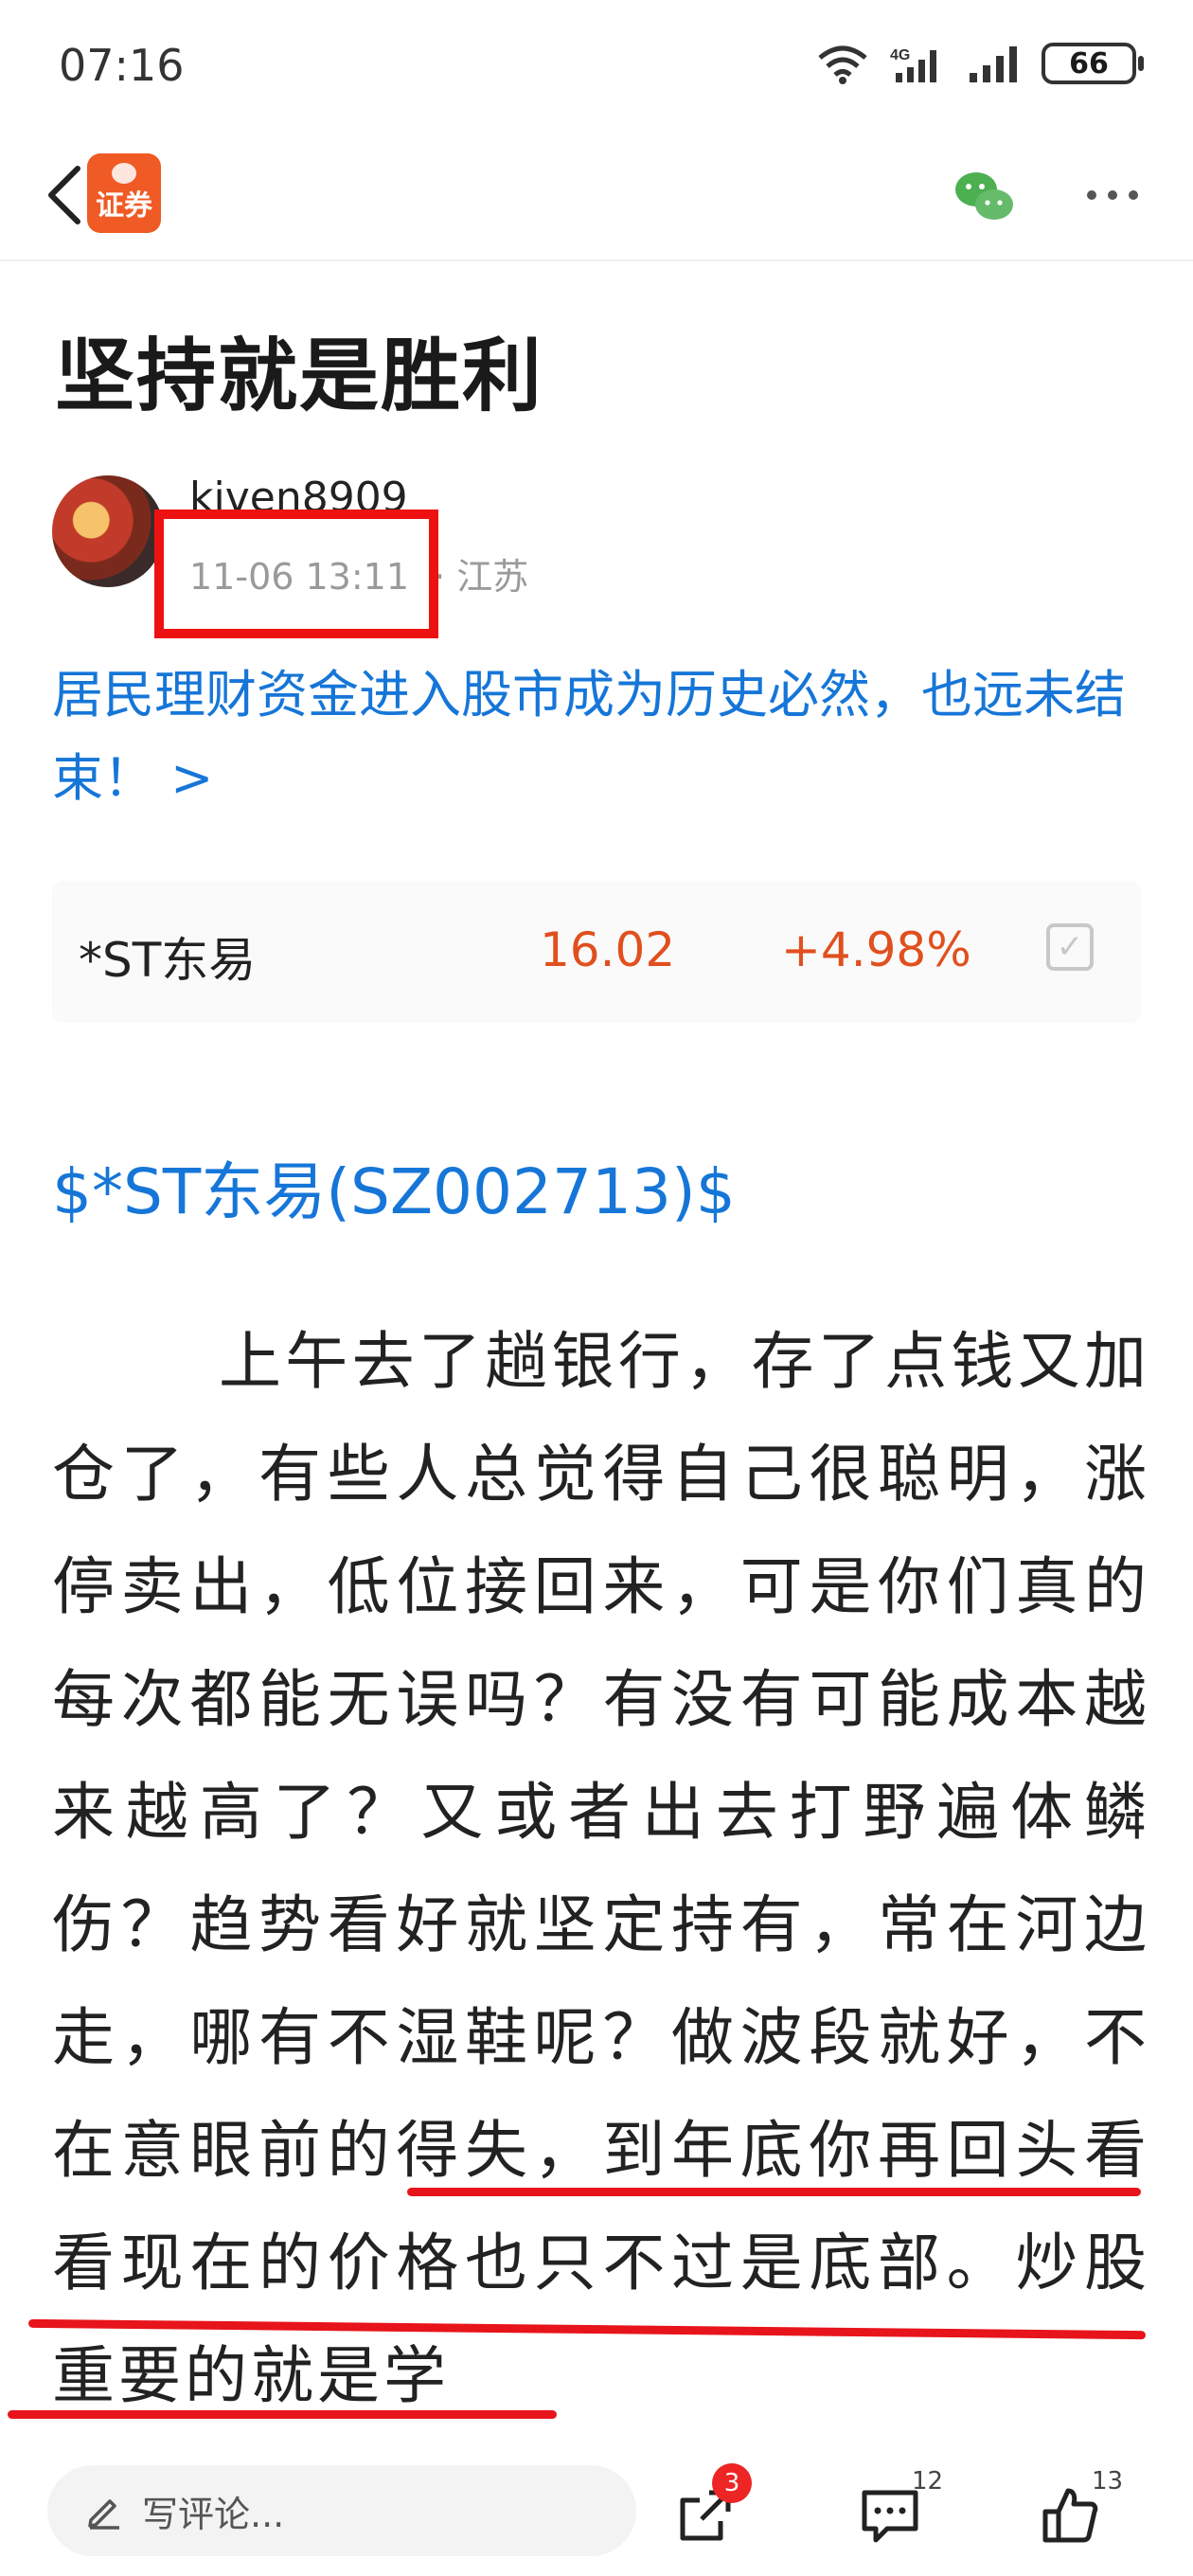 This screenshot has height=2576, width=1193. Describe the element at coordinates (895, 2512) in the screenshot. I see `comment-button: 12` at that location.